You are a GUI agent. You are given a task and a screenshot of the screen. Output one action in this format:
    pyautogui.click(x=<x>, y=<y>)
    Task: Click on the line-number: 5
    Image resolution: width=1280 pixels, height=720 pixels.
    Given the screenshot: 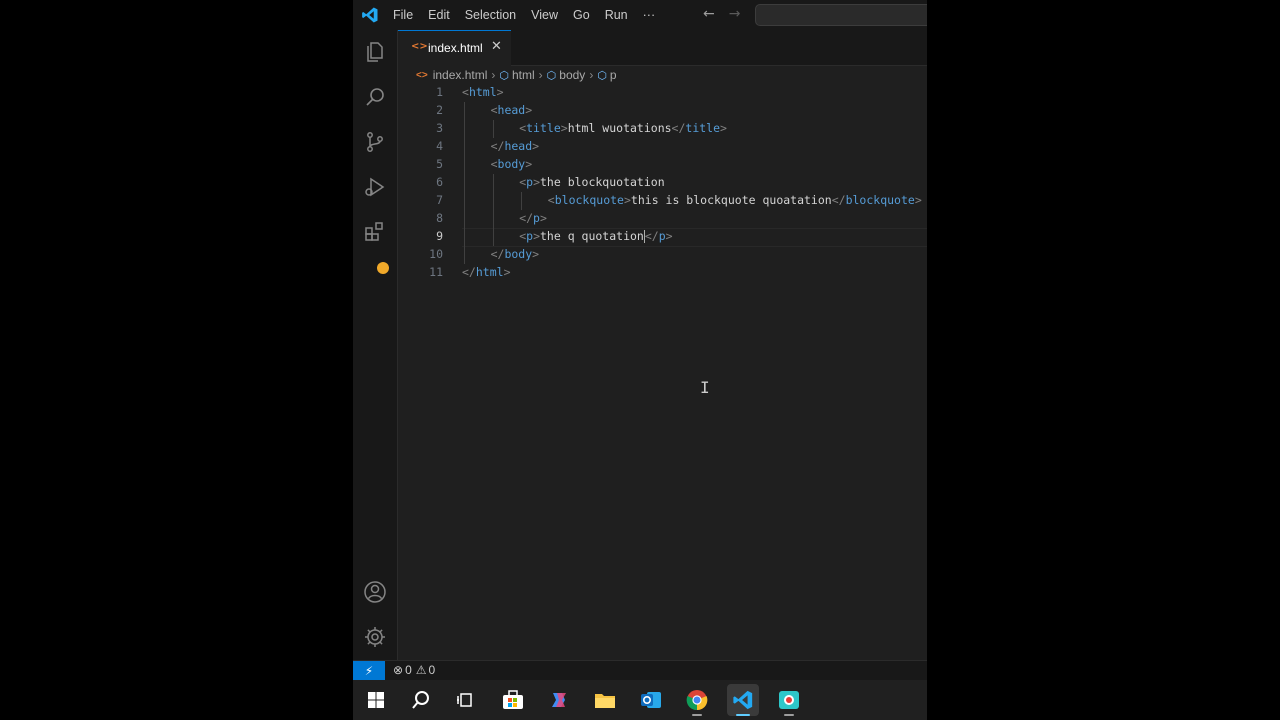 What is the action you would take?
    pyautogui.click(x=439, y=164)
    